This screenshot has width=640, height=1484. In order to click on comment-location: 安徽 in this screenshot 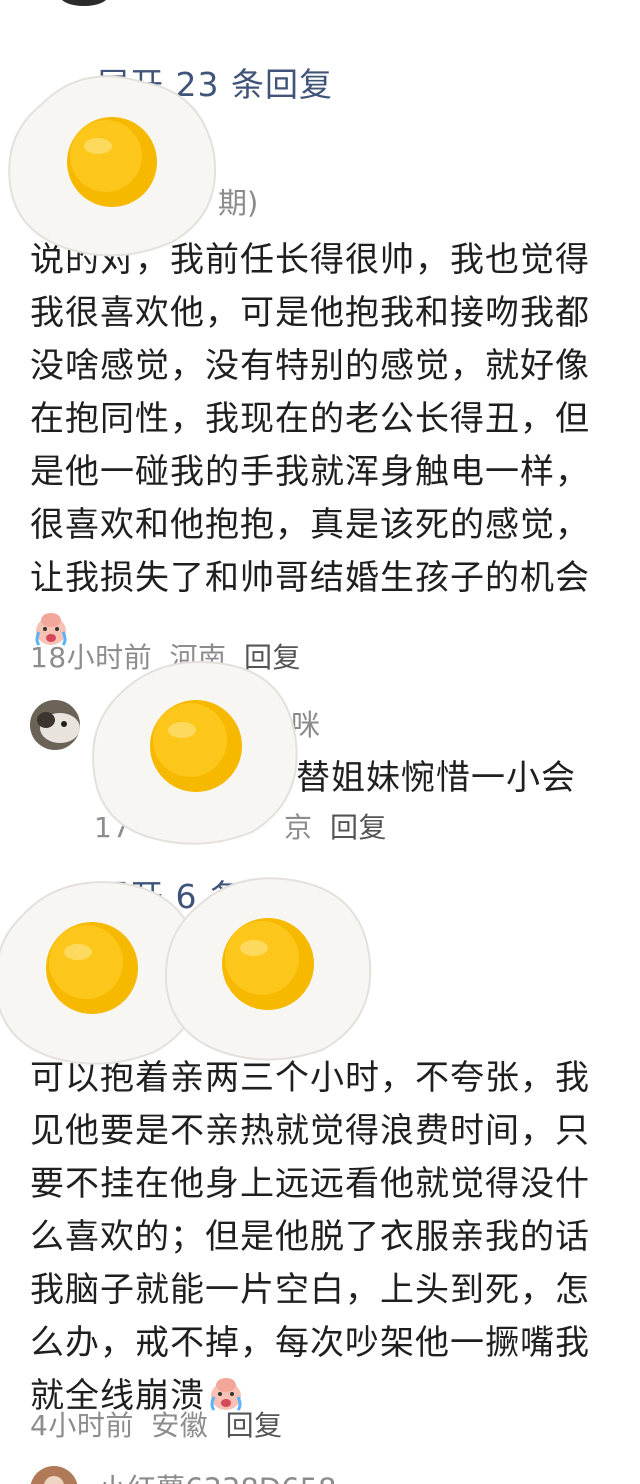, I will do `click(180, 1425)`.